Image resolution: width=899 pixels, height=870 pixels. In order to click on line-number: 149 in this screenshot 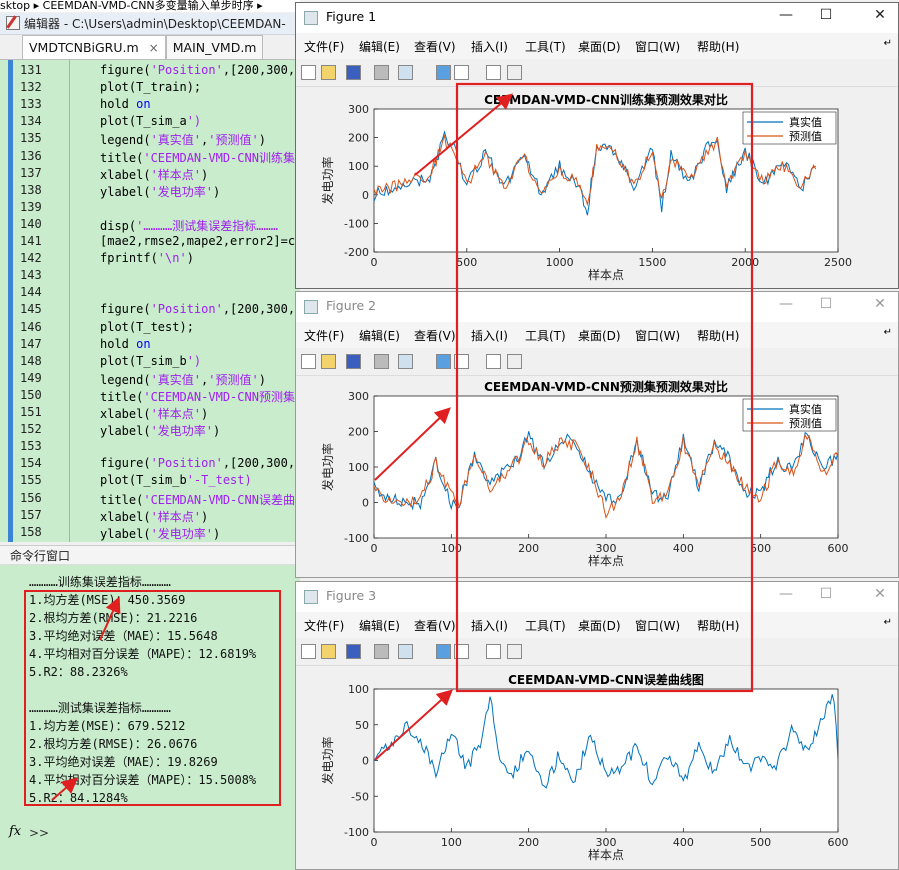, I will do `click(31, 377)`.